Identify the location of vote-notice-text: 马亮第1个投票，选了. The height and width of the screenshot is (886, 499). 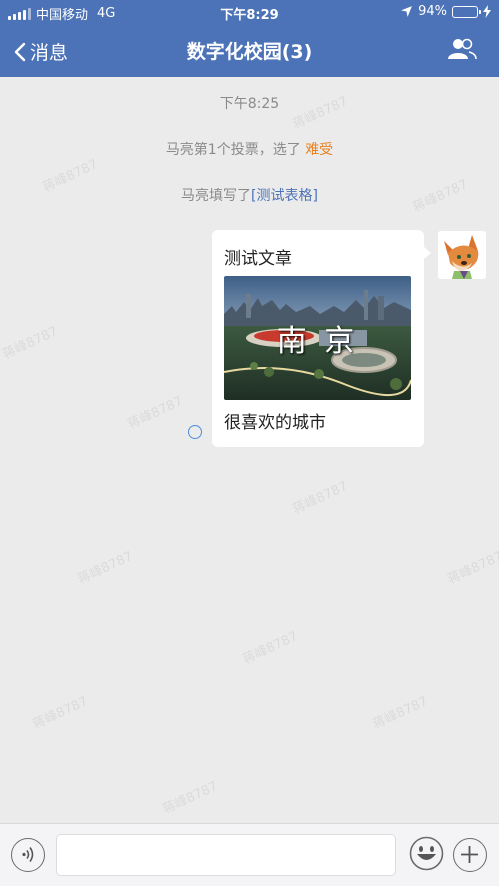
(233, 150).